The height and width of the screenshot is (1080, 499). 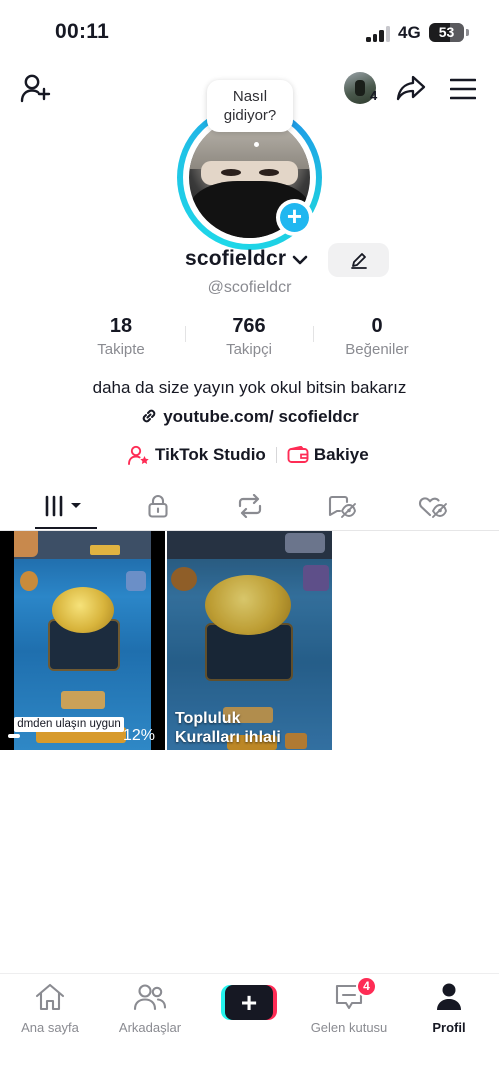 I want to click on creator-tools-row: TikTok Studio Bakiye, so click(x=248, y=455).